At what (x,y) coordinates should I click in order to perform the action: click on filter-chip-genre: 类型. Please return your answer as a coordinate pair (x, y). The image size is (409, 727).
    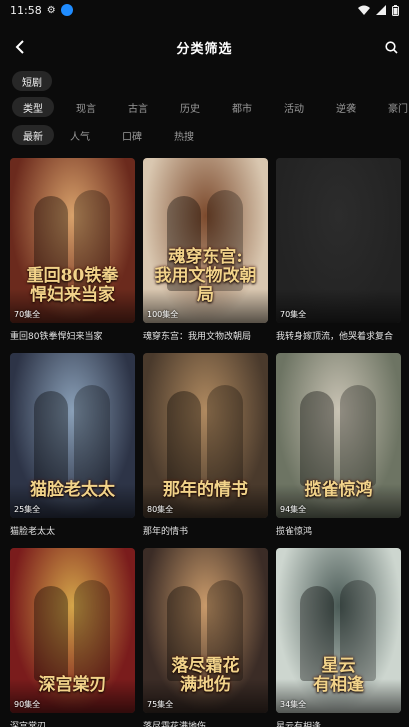
    Looking at the image, I should click on (33, 107).